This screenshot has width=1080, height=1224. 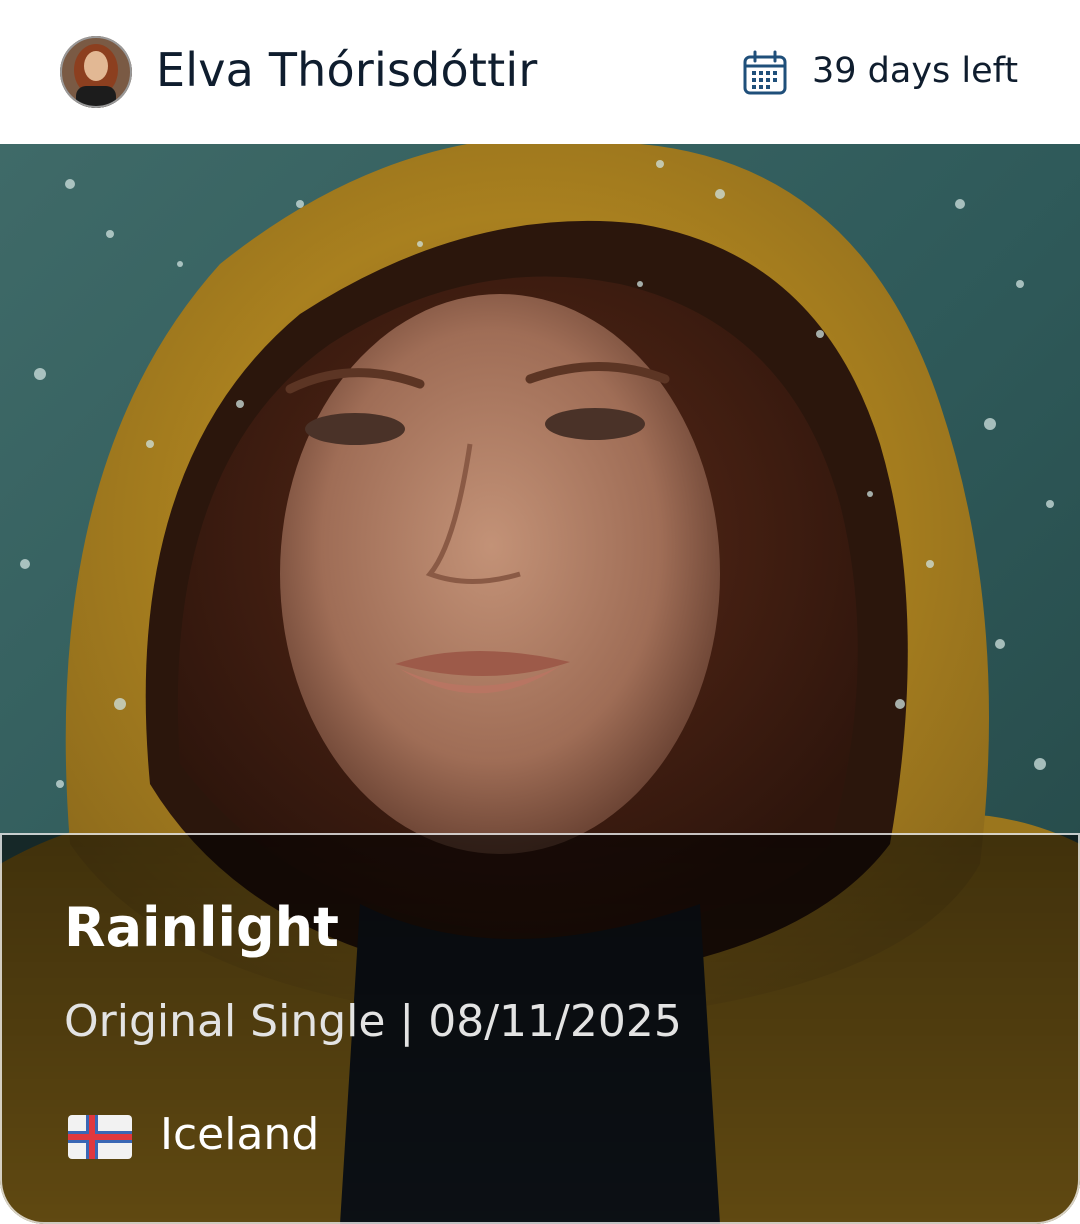 What do you see at coordinates (100, 1137) in the screenshot?
I see `iceland-flag-icon` at bounding box center [100, 1137].